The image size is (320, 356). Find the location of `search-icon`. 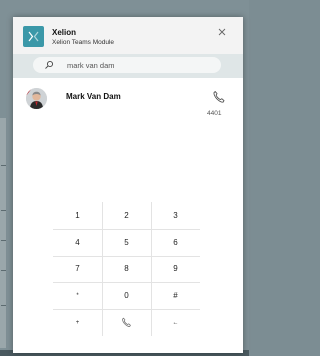

search-icon is located at coordinates (49, 64).